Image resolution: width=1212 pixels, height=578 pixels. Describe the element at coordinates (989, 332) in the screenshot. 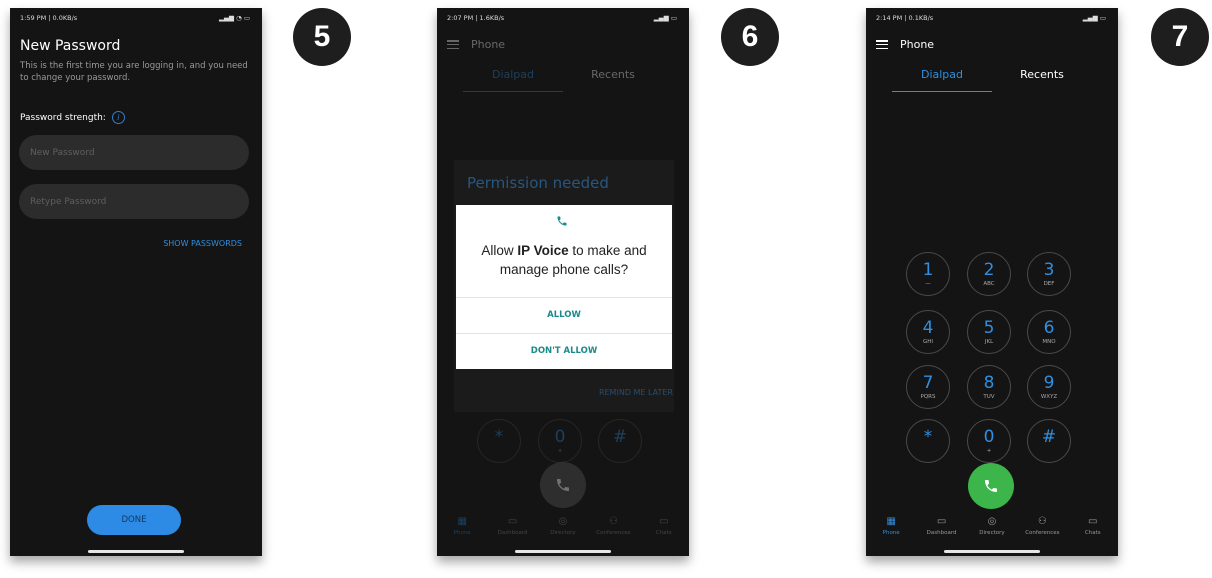

I see `dialpad-key: 5 JKL` at that location.